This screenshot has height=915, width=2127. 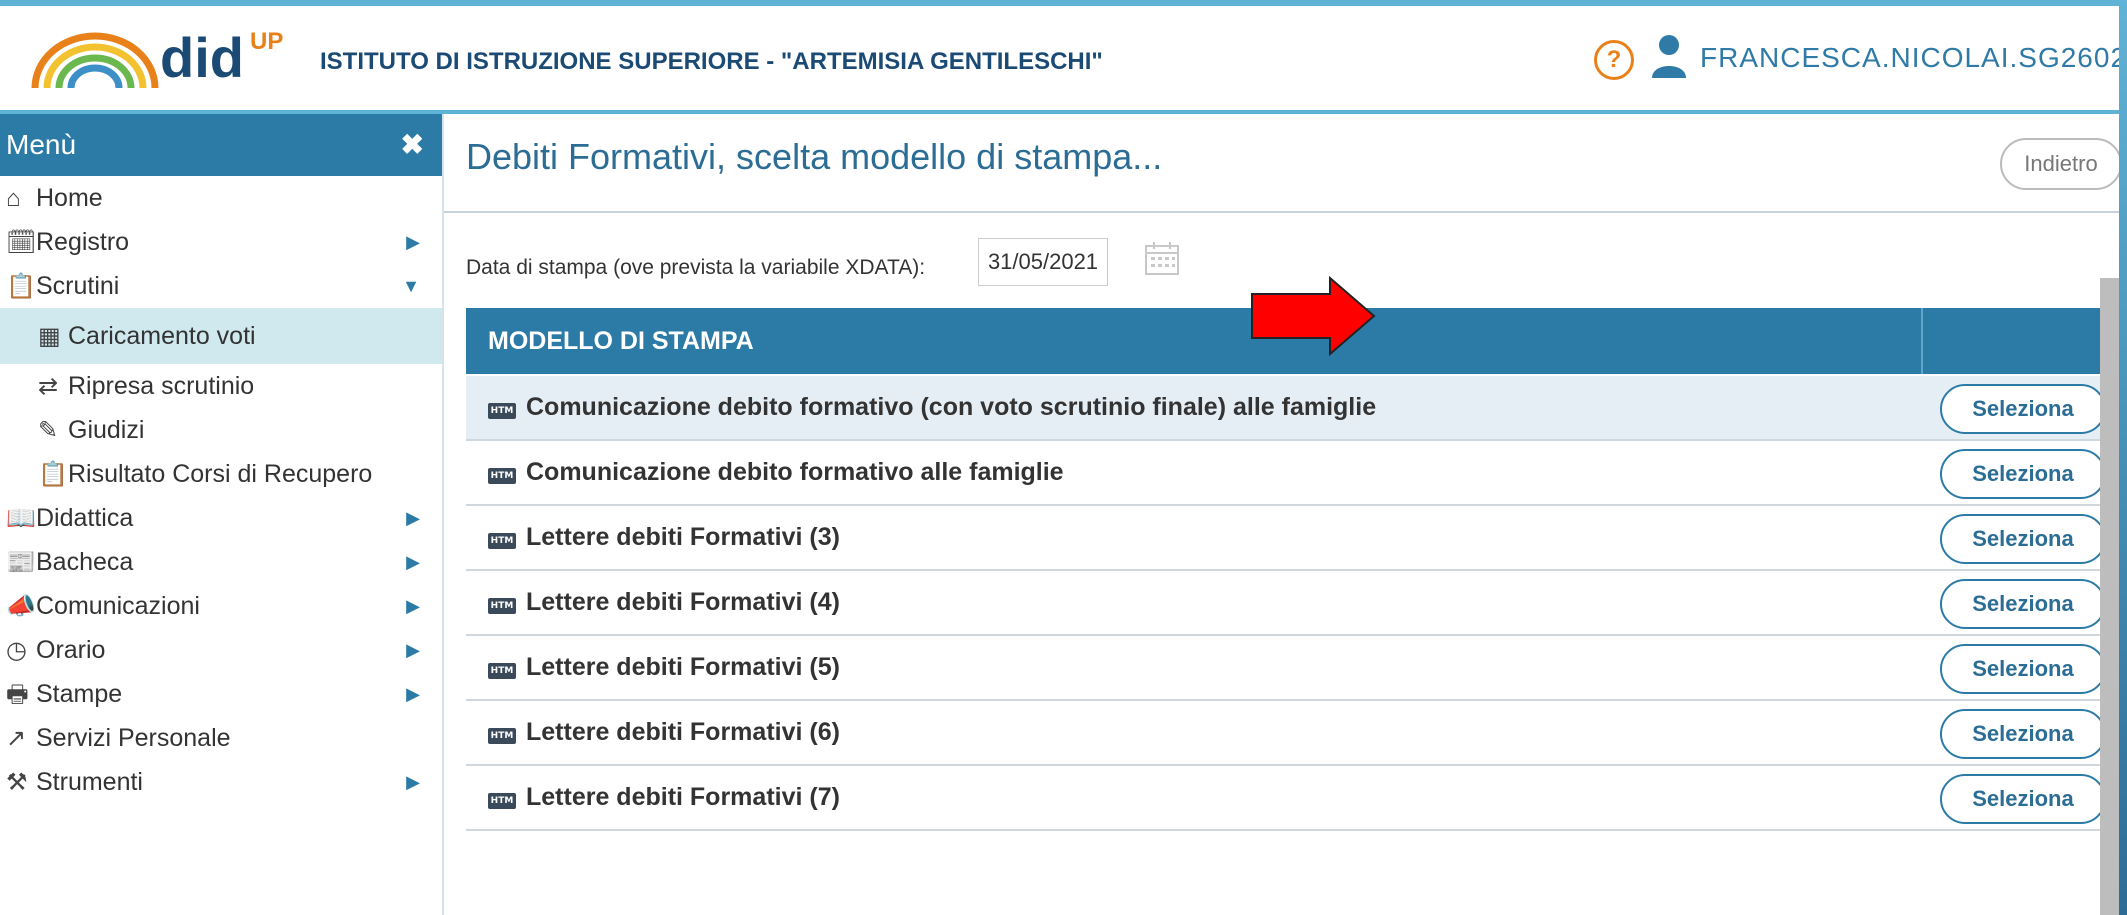 I want to click on sidebar-item-label: Strumenti, so click(x=89, y=782).